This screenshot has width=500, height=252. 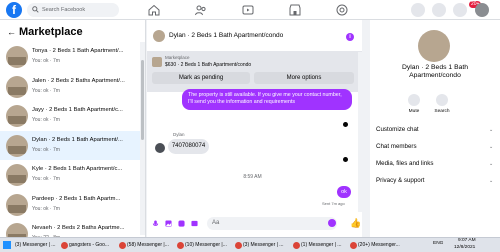 I want to click on friends-icon, so click(x=201, y=10).